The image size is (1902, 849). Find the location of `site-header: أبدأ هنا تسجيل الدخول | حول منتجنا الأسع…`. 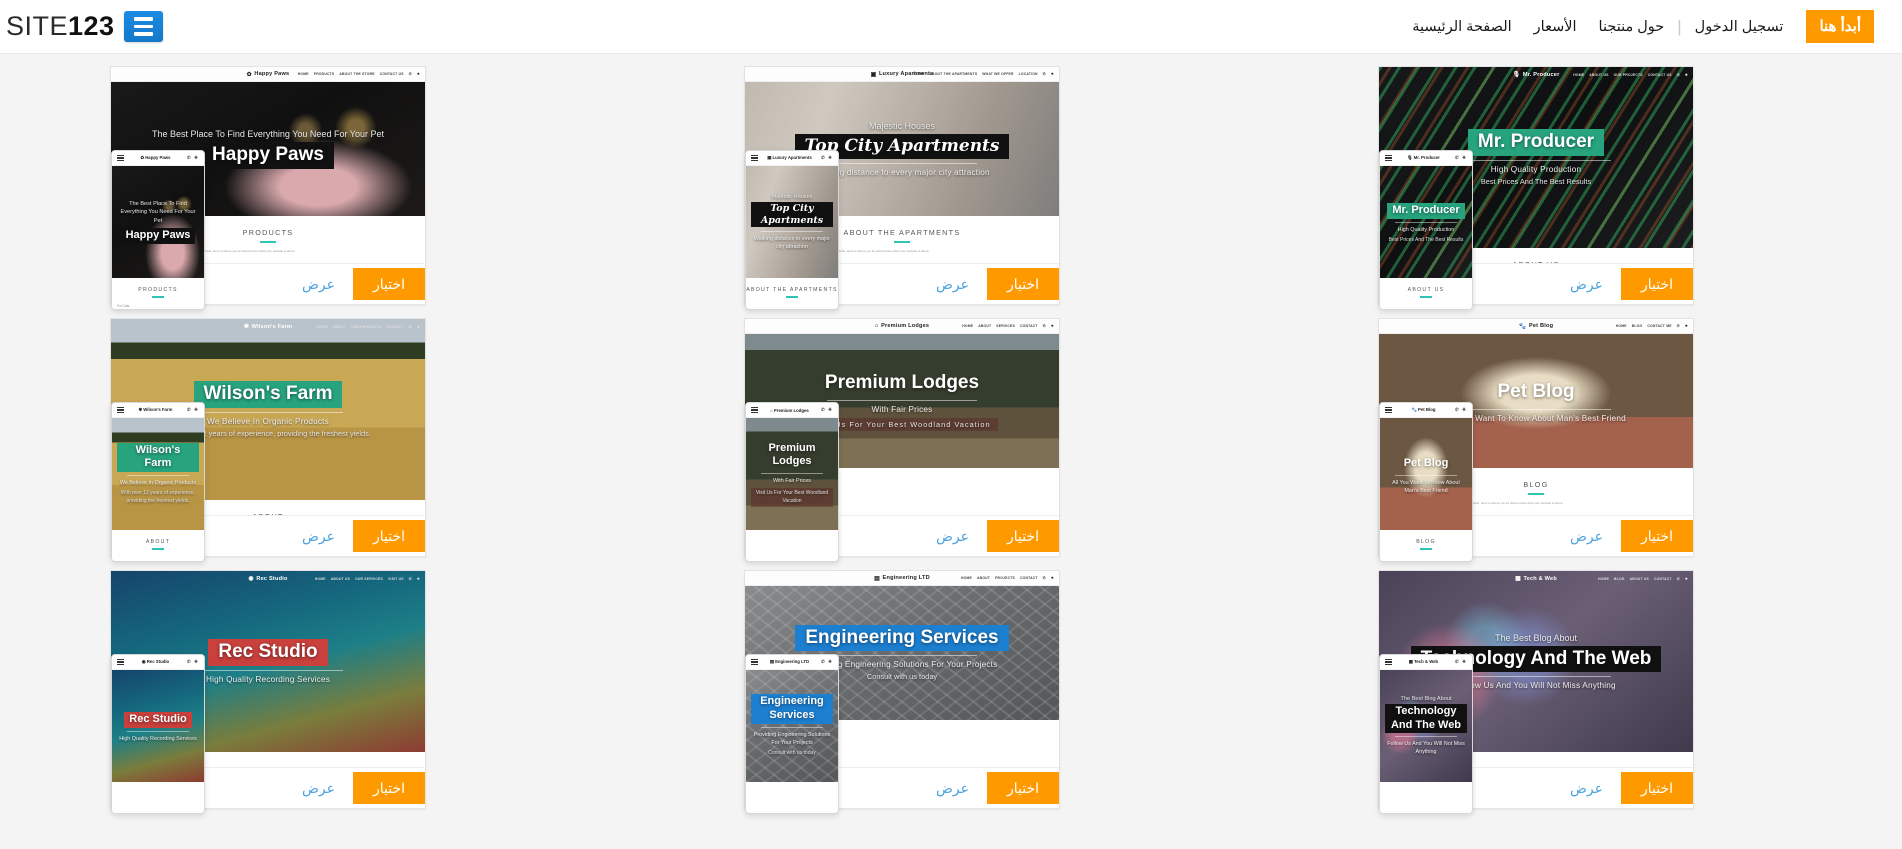

site-header: أبدأ هنا تسجيل الدخول | حول منتجنا الأسع… is located at coordinates (951, 27).